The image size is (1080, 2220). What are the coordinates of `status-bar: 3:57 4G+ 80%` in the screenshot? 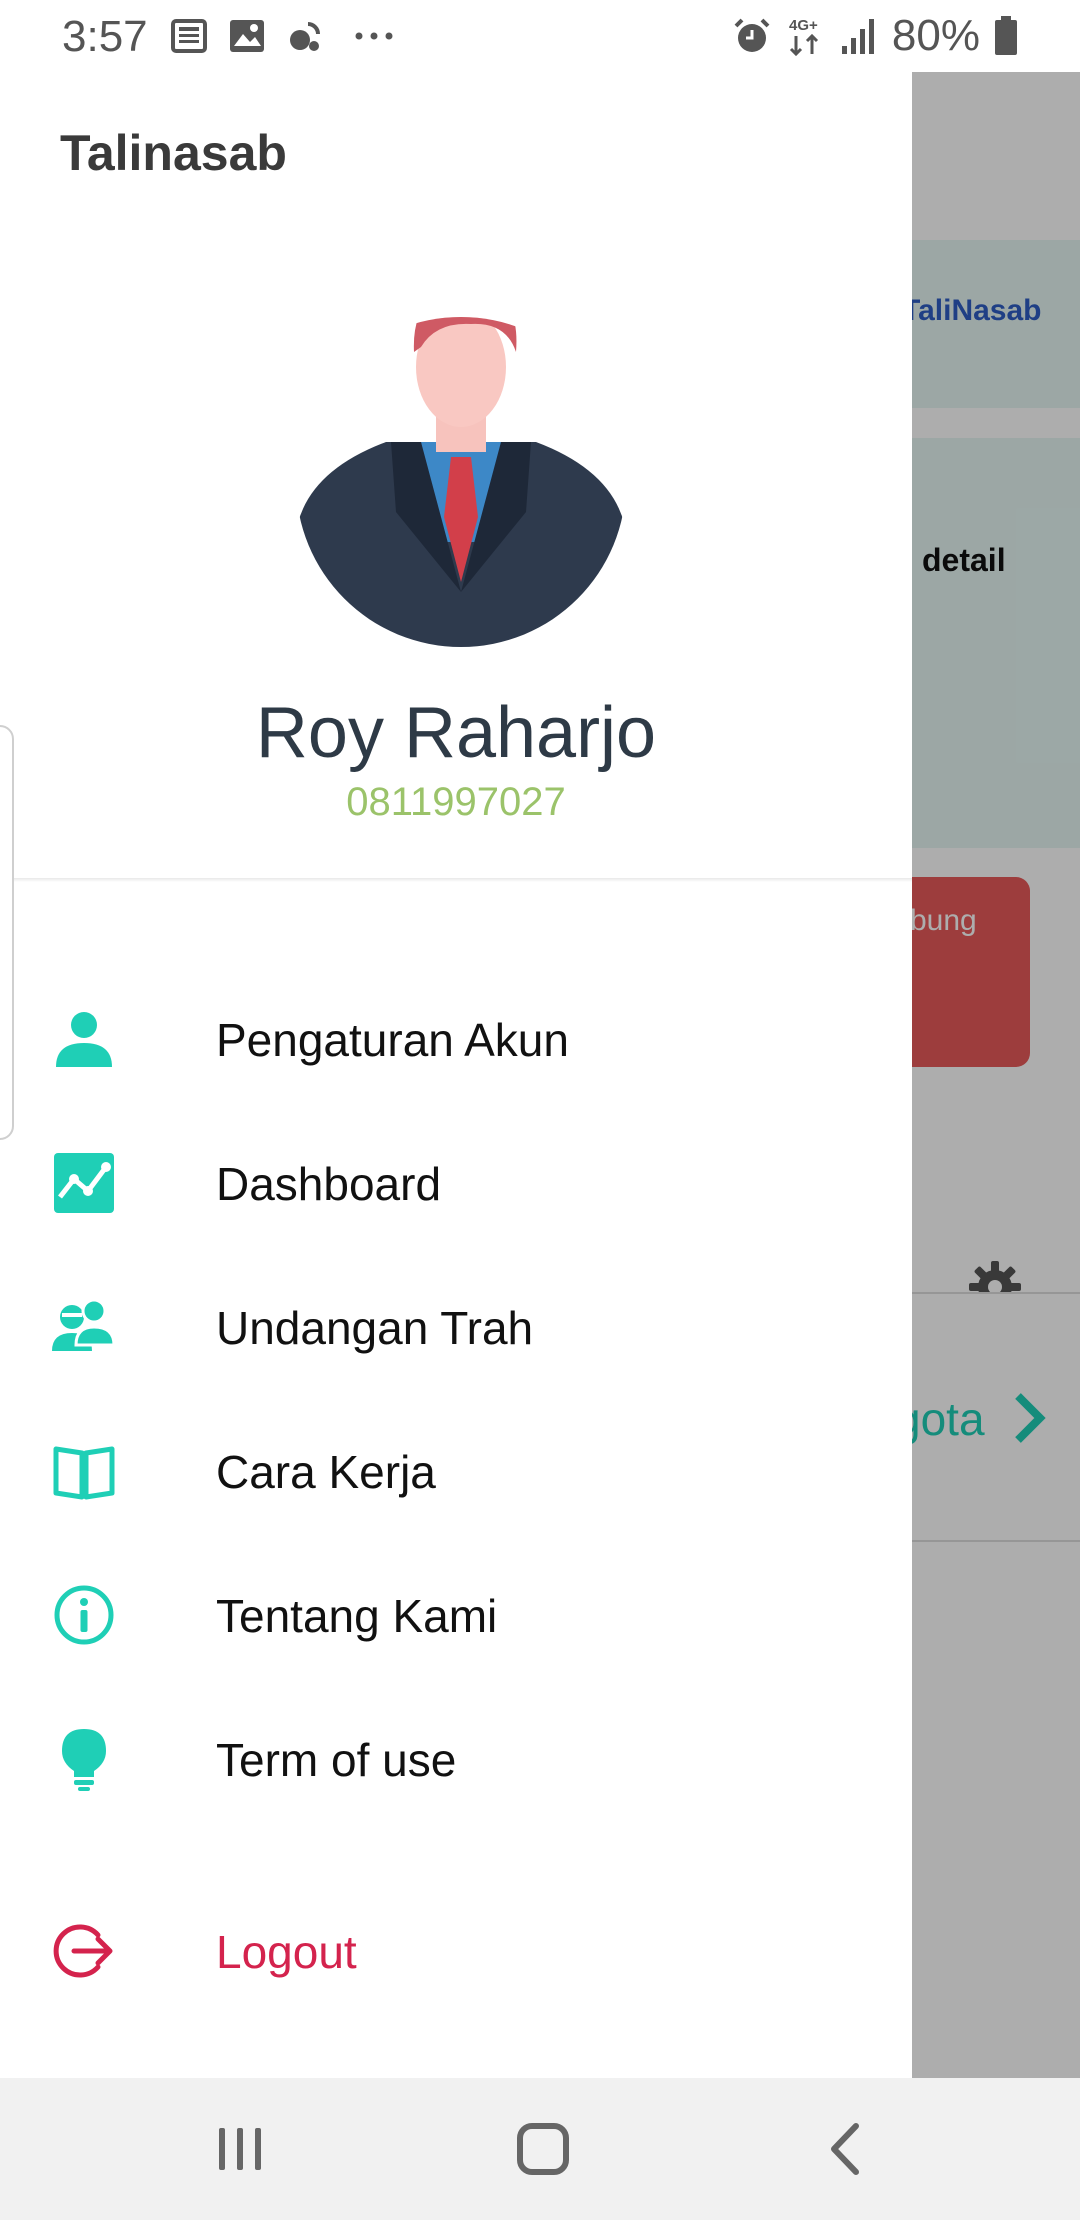 It's located at (540, 36).